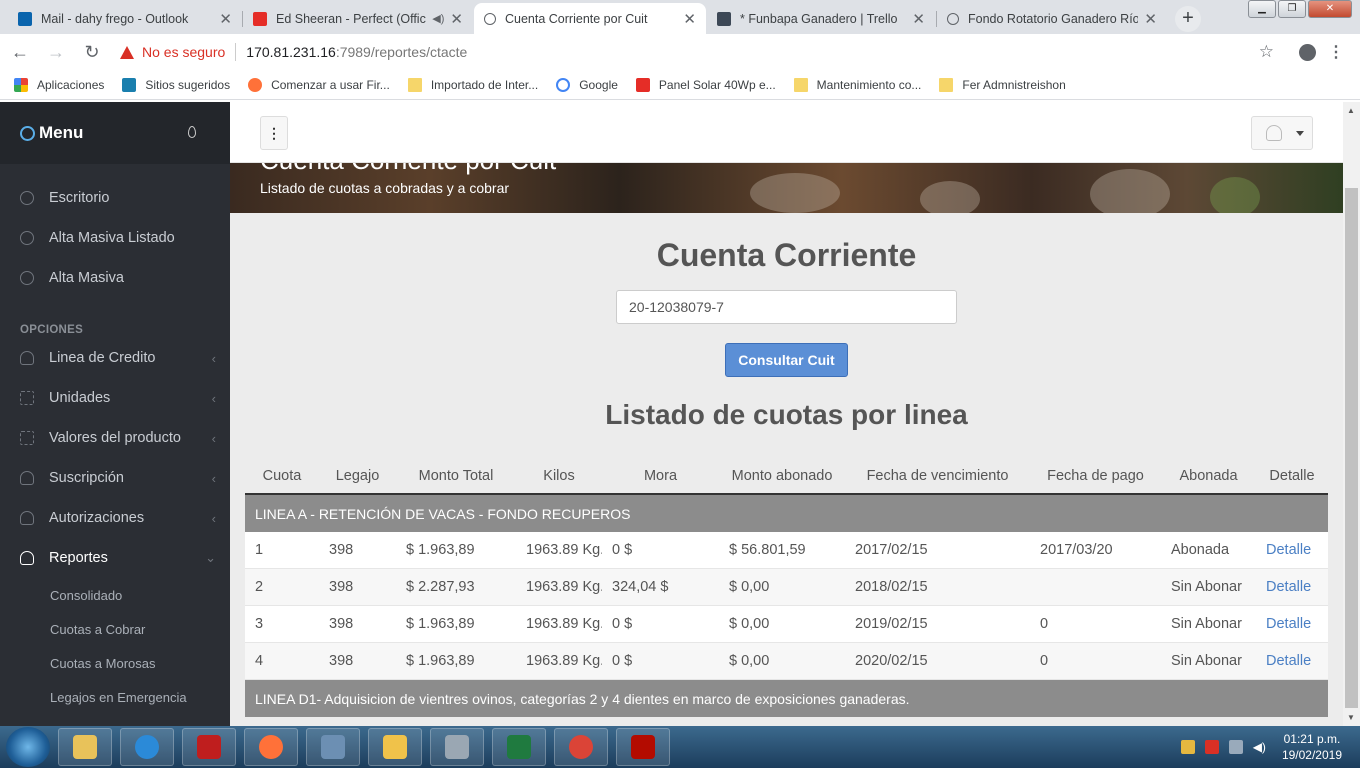 The image size is (1360, 768). I want to click on url-host: 170.81.231.16, so click(291, 52).